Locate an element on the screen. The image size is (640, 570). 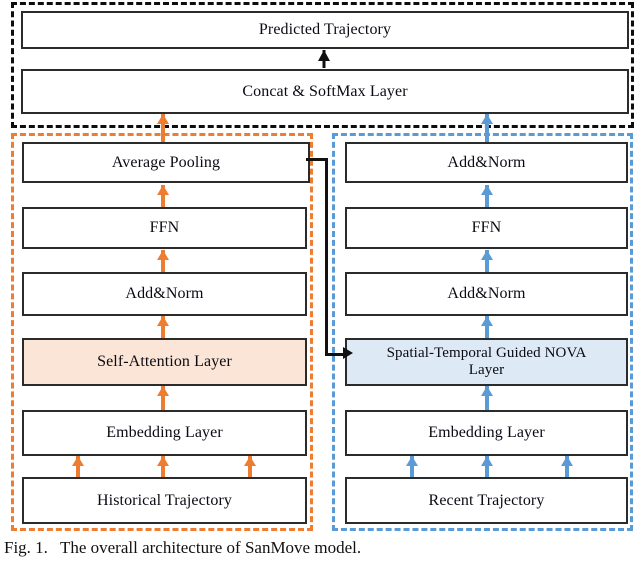
box-self-attention-layer: Self-Attention Layer is located at coordinates (164, 362).